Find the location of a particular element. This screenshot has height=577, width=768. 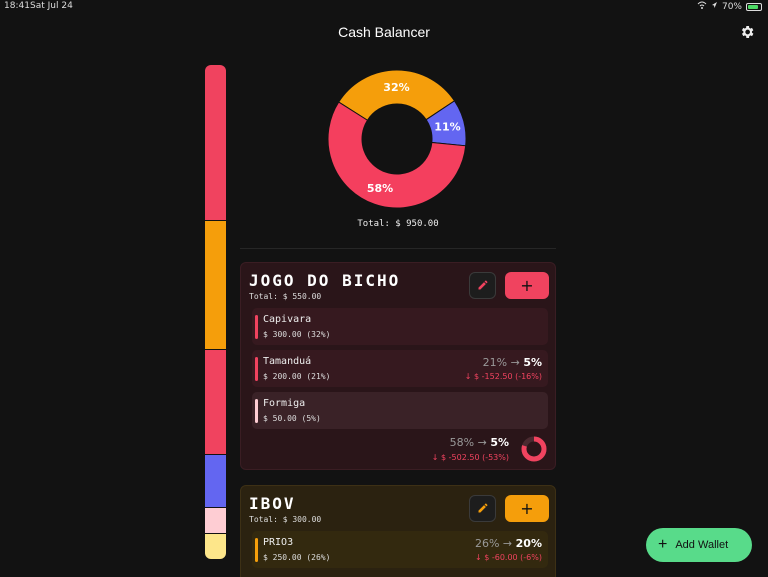

delta-value: $ -502.50 (-53%) is located at coordinates (475, 457).